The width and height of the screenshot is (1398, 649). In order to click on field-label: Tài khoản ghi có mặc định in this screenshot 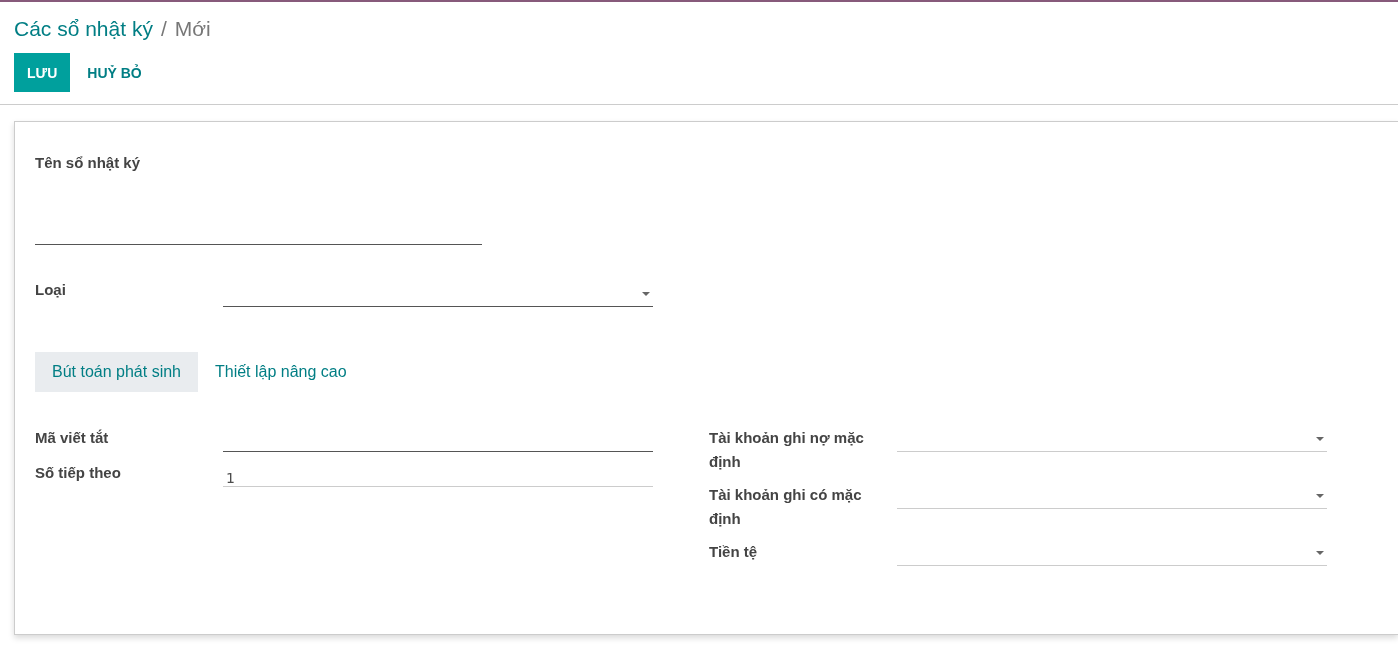, I will do `click(786, 507)`.